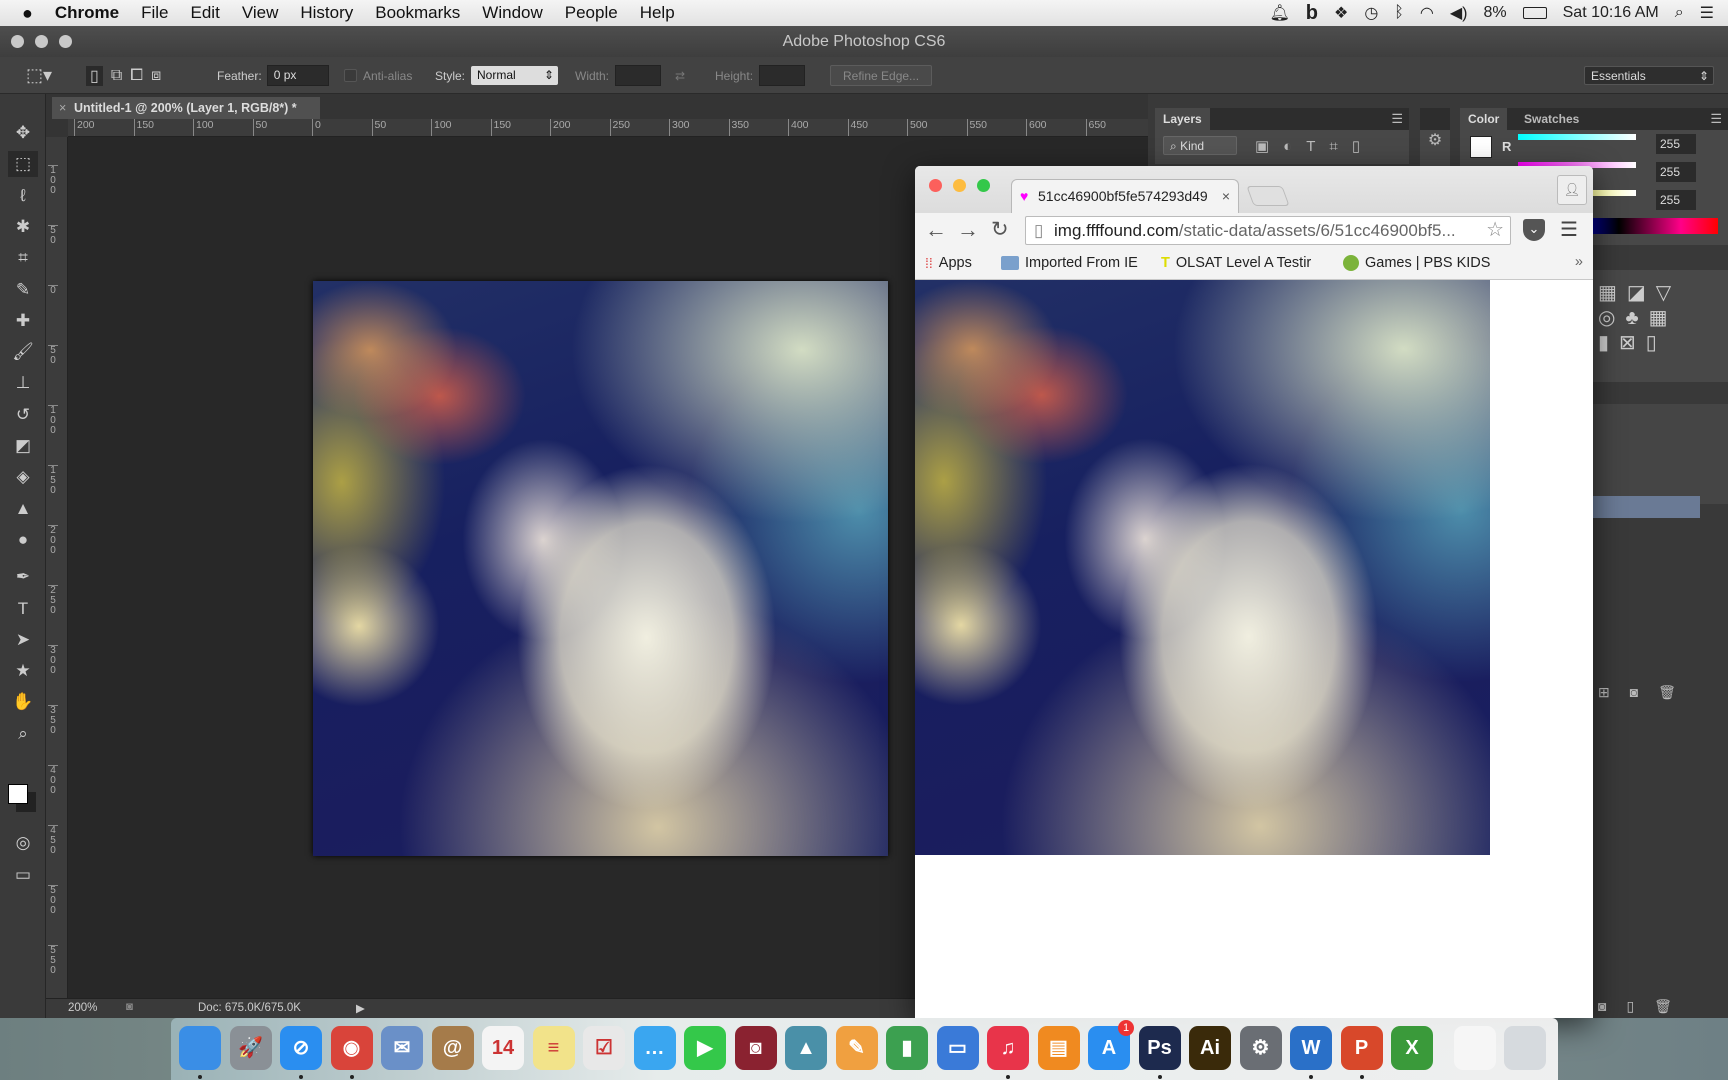  What do you see at coordinates (23, 383) in the screenshot?
I see `clone-stamp-tool-icon: ⊥` at bounding box center [23, 383].